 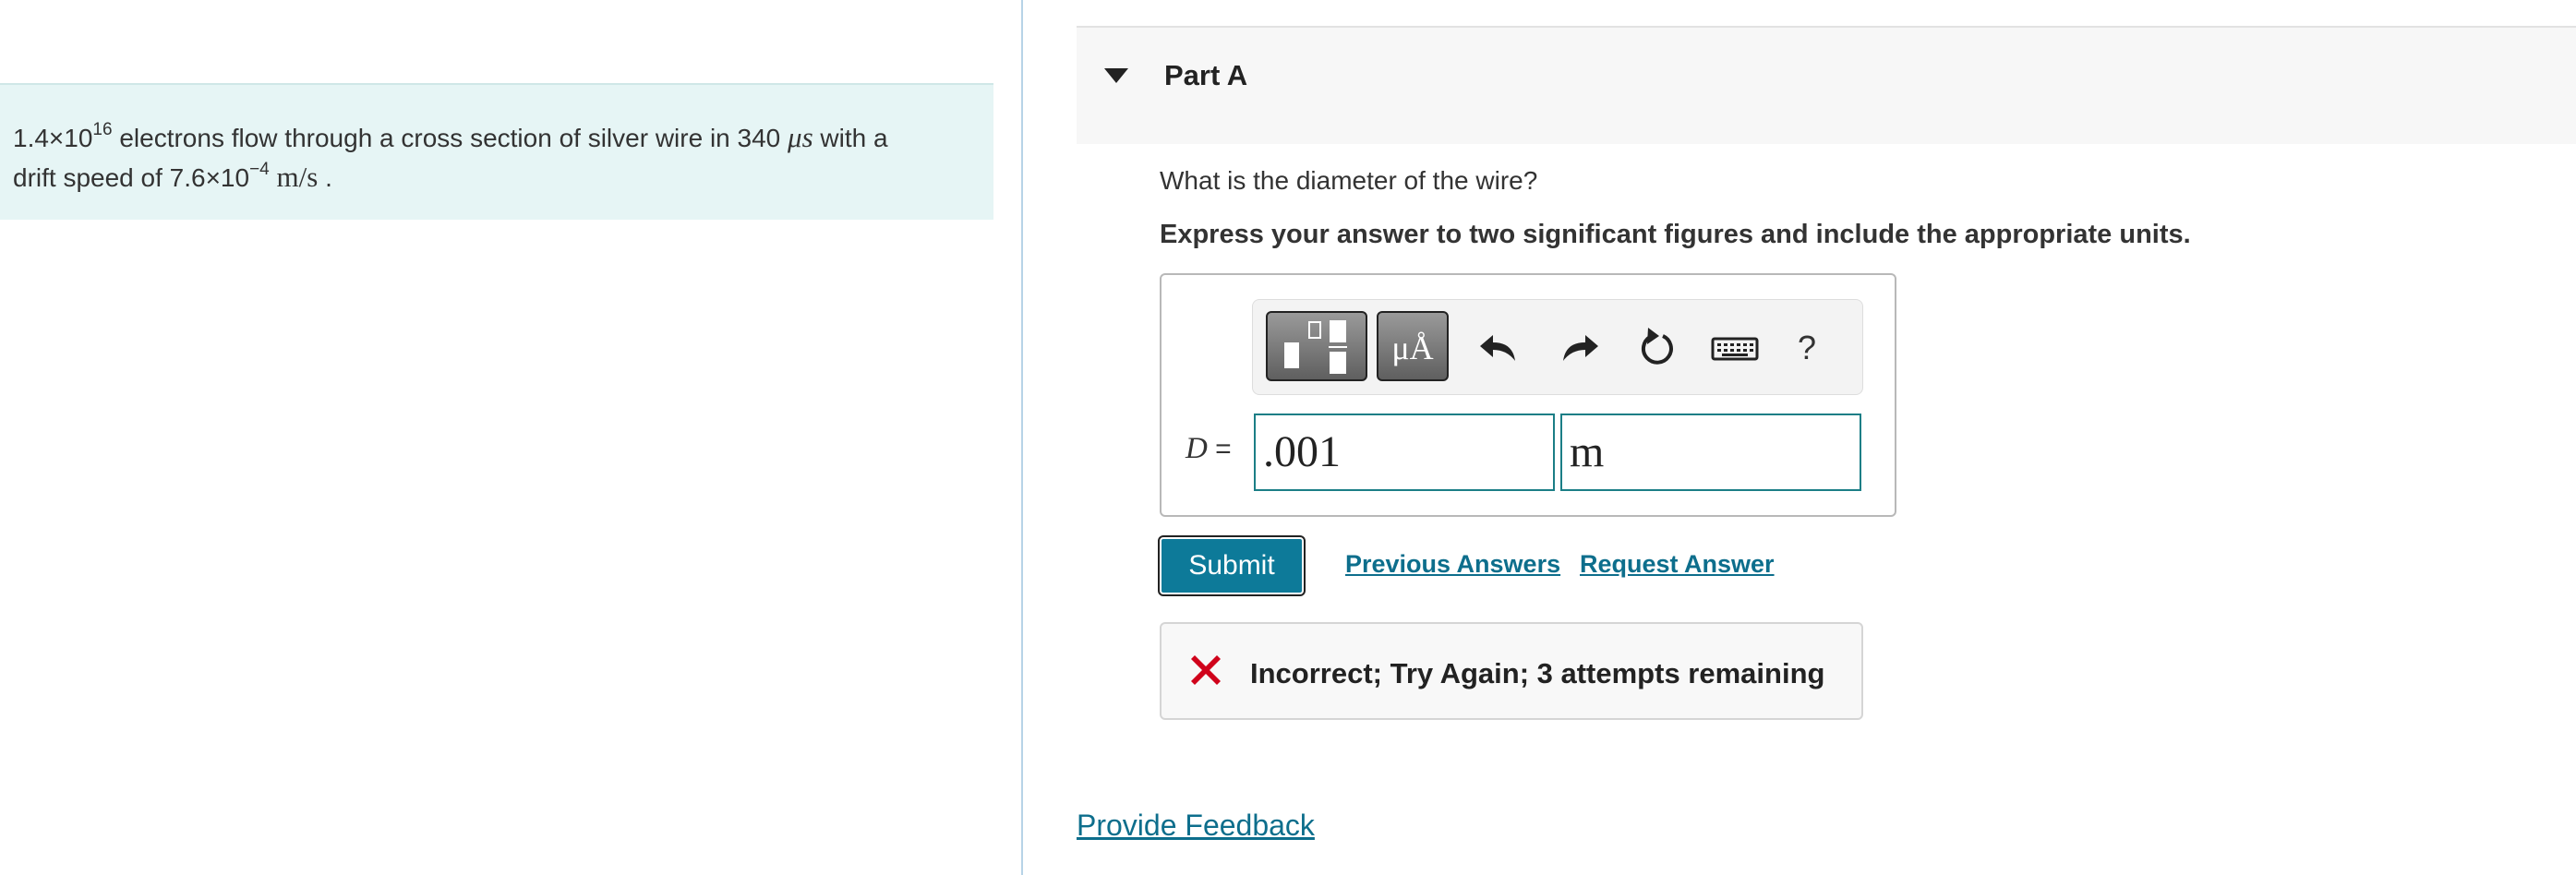 I want to click on collapse-caret-icon, so click(x=1116, y=75).